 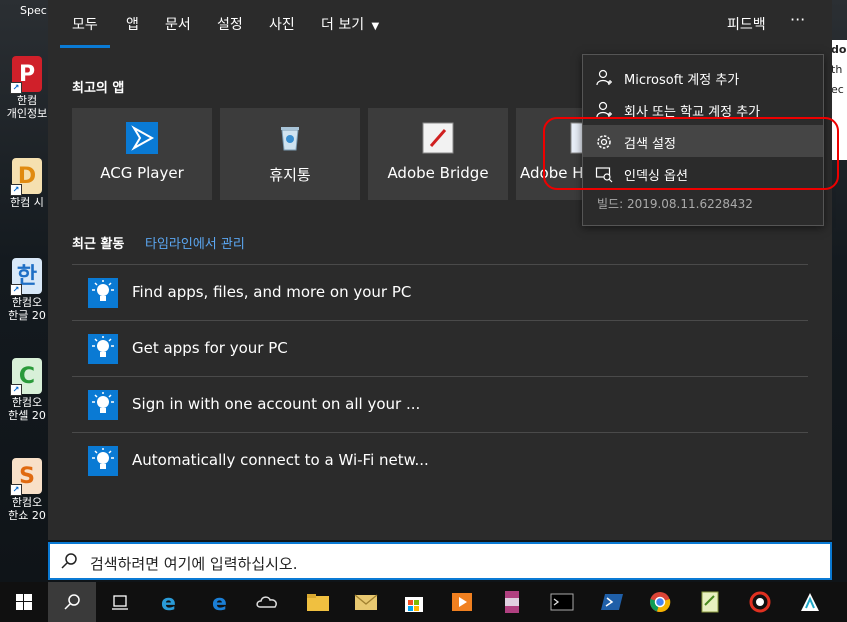 I want to click on app-tile-adobe-bridge: Adobe Bridge, so click(x=438, y=154).